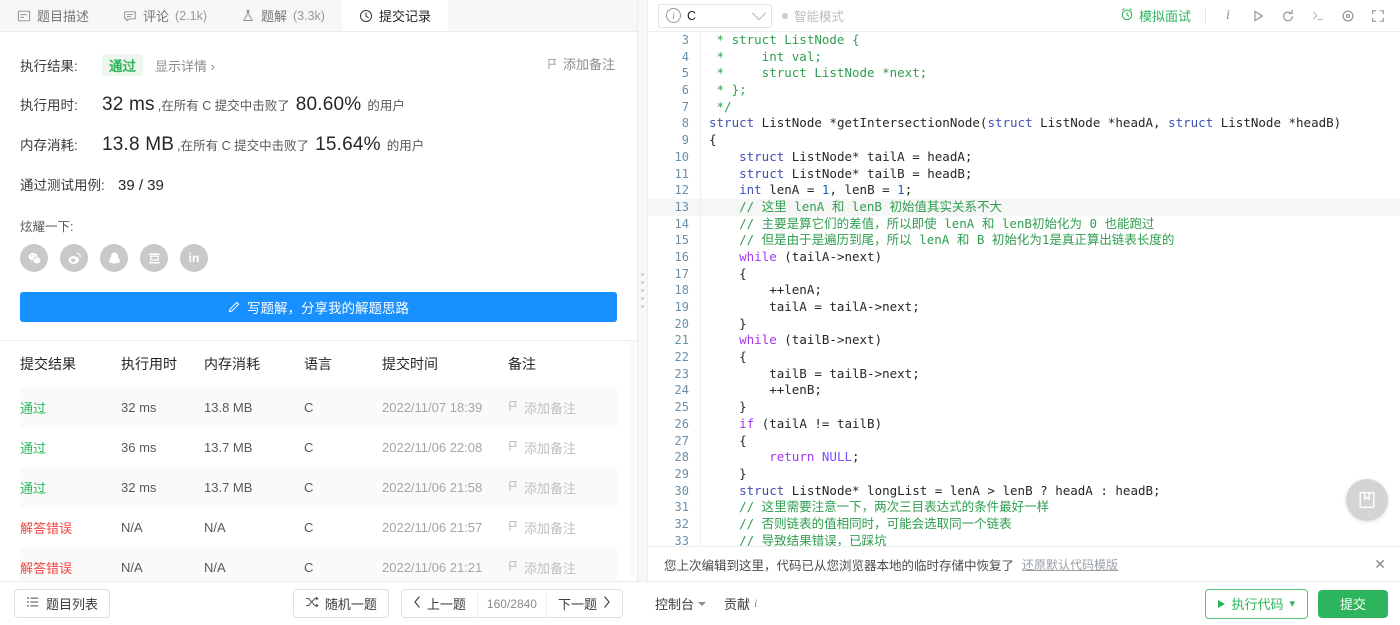  Describe the element at coordinates (1050, 190) in the screenshot. I see `code-text: int lenA = 1, lenB = 1;` at that location.